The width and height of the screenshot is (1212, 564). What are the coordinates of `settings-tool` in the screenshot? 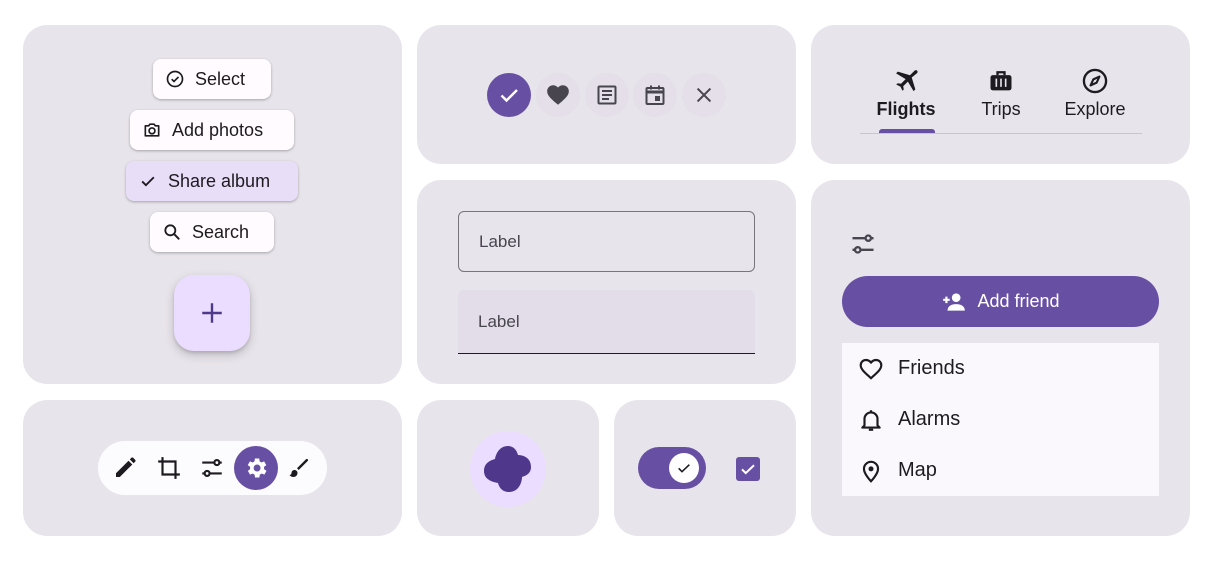 It's located at (256, 468).